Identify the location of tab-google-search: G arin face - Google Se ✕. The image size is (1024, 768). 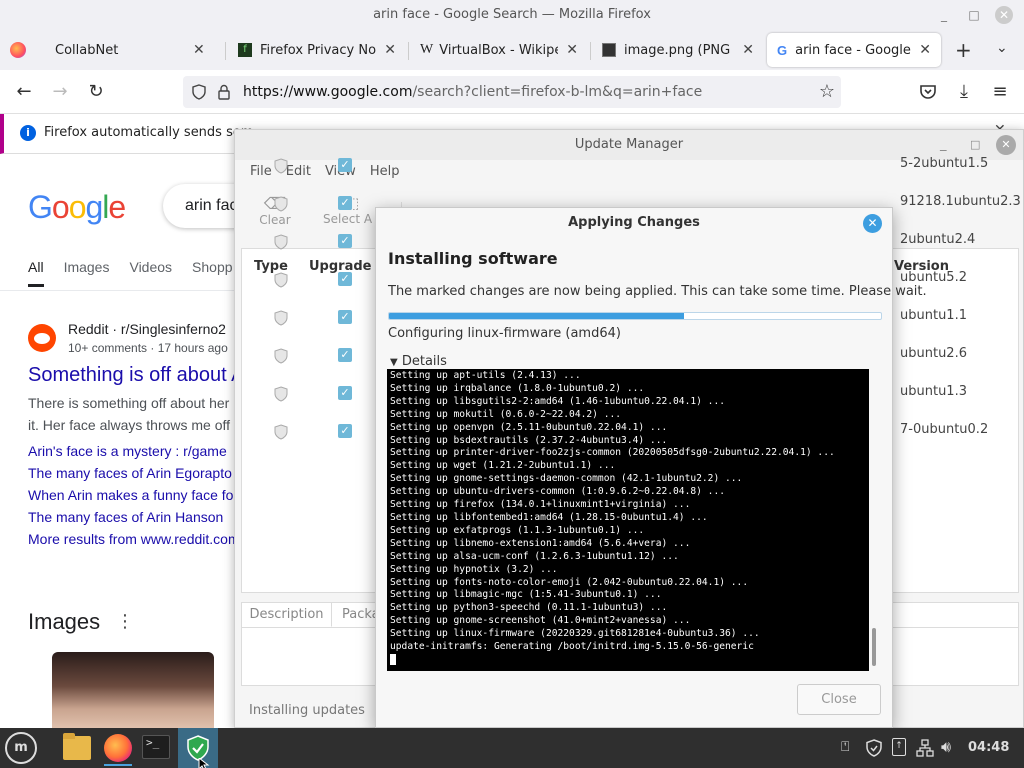
(854, 50).